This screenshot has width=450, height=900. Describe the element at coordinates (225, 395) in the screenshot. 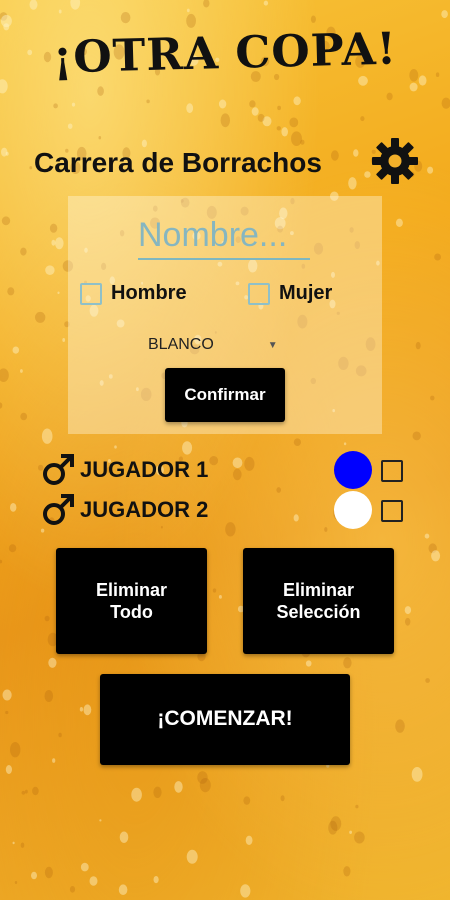

I see `confirm-button: Confirmar` at that location.